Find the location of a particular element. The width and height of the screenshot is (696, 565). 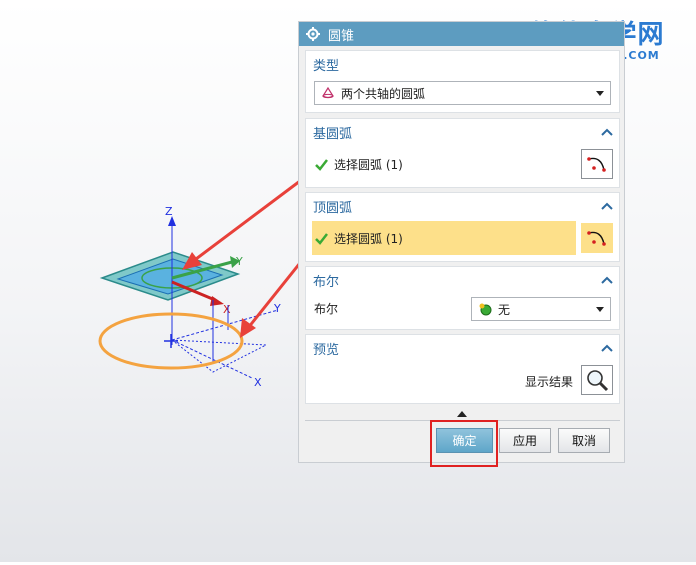

base-arc-select-row: 选择圆弧 (1) is located at coordinates (462, 164).